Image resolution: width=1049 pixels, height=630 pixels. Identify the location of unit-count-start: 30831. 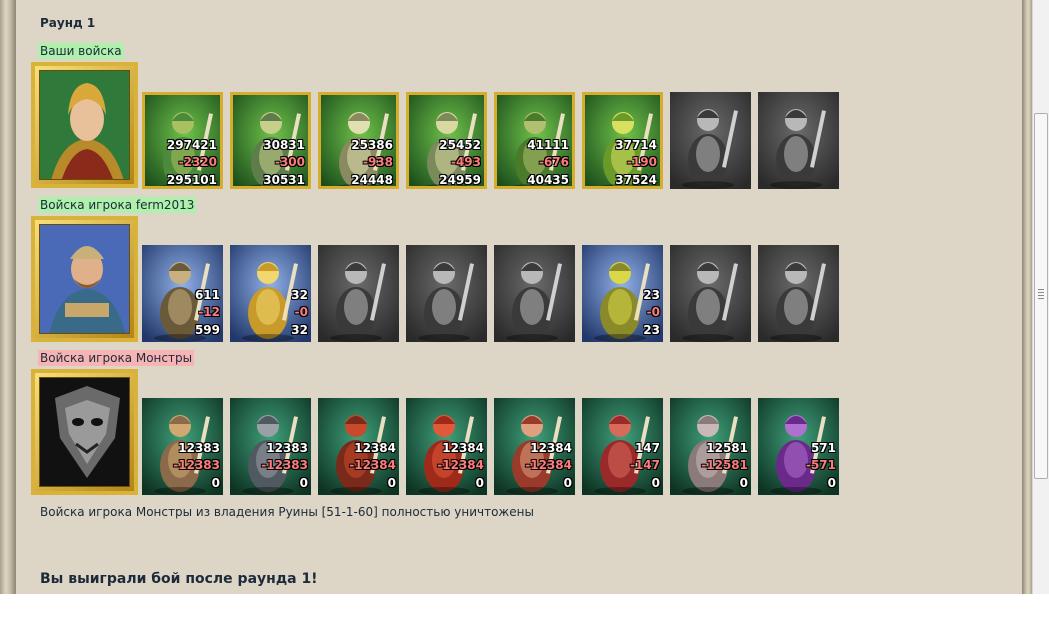
(284, 145).